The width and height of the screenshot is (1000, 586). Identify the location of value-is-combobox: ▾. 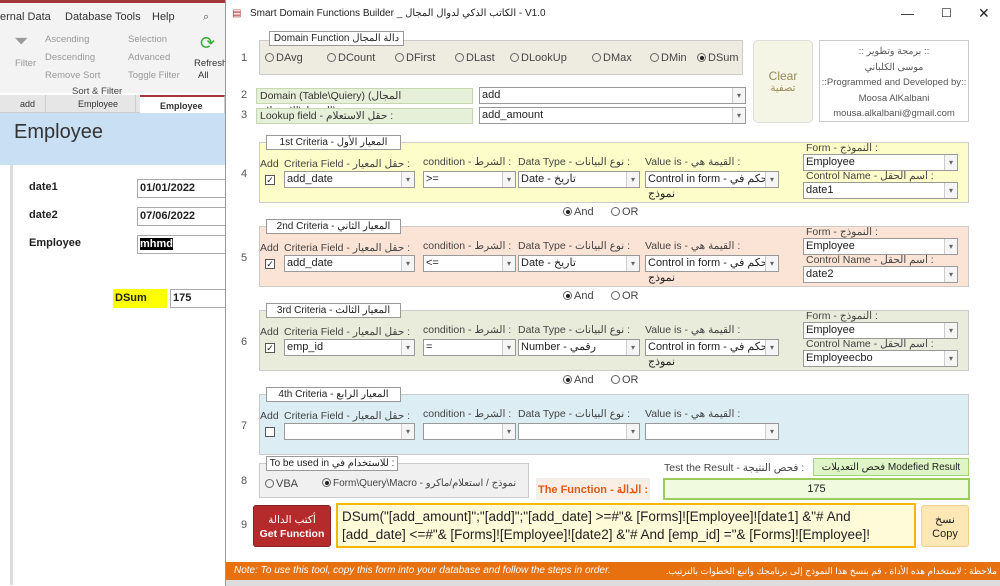
(712, 431).